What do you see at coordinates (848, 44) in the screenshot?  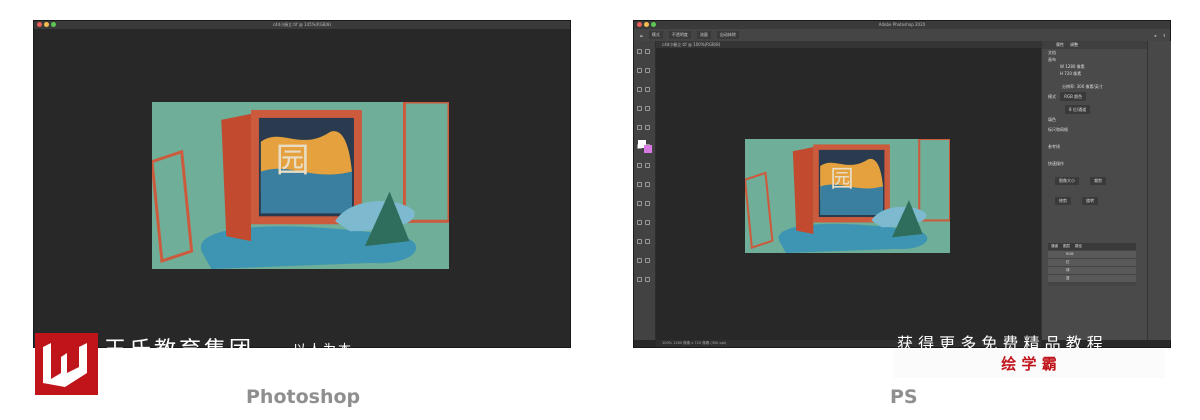 I see `document-tab: c4d小橱立.tif @ 100%(RGB/8)` at bounding box center [848, 44].